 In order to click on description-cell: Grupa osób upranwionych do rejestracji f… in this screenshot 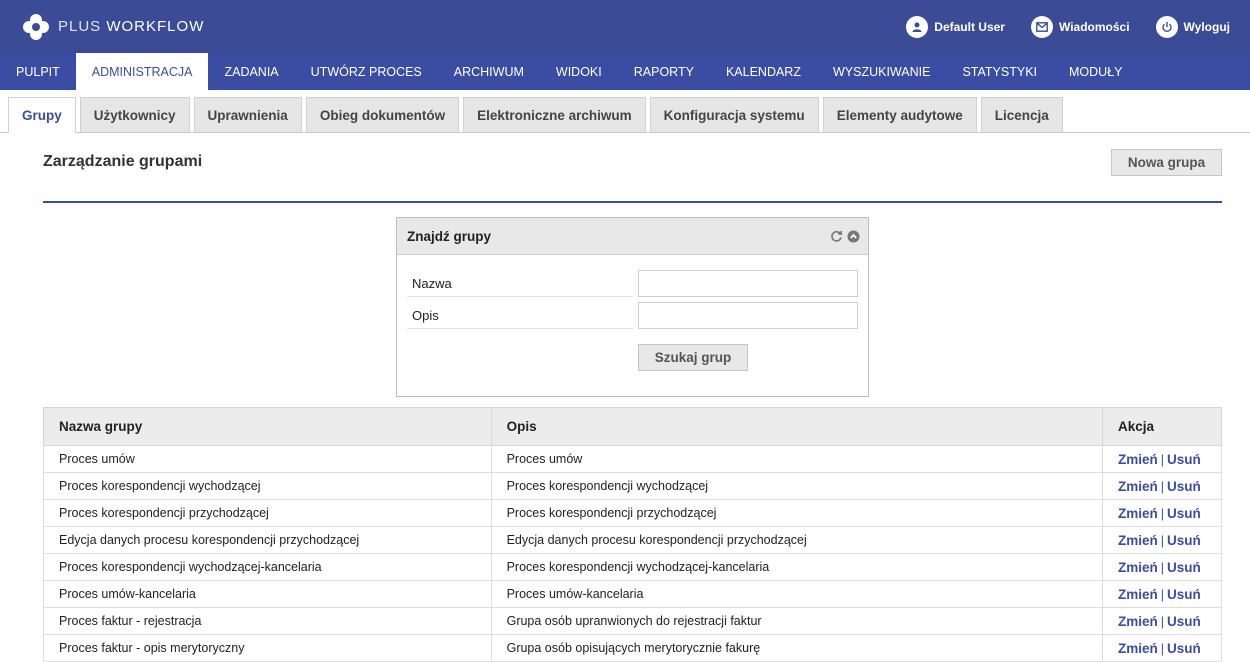, I will do `click(797, 621)`.